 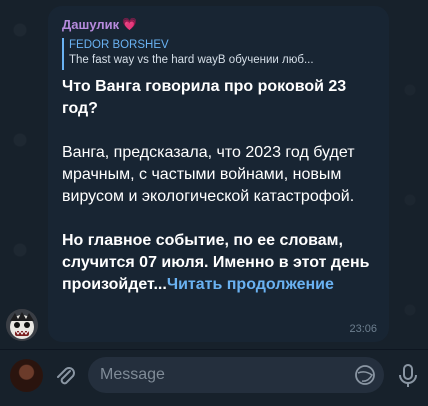 I want to click on heart-emoji: 💗, so click(x=130, y=24).